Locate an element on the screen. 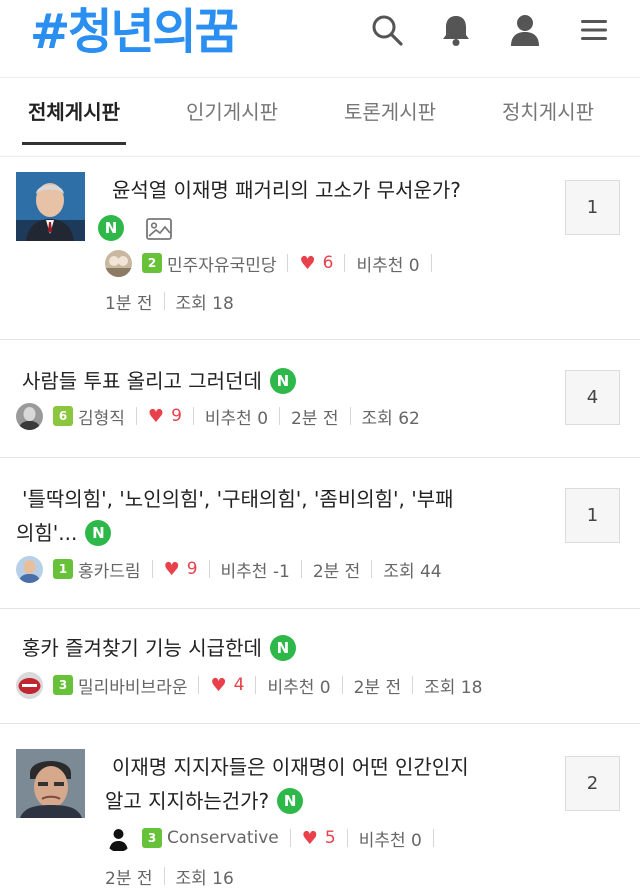 The height and width of the screenshot is (896, 640). like-count: 6 is located at coordinates (328, 263).